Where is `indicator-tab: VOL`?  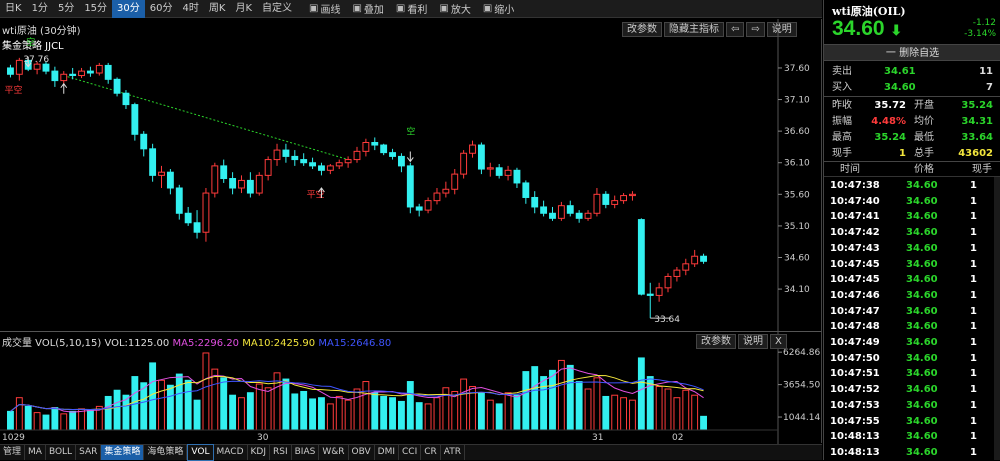
indicator-tab: VOL is located at coordinates (200, 452).